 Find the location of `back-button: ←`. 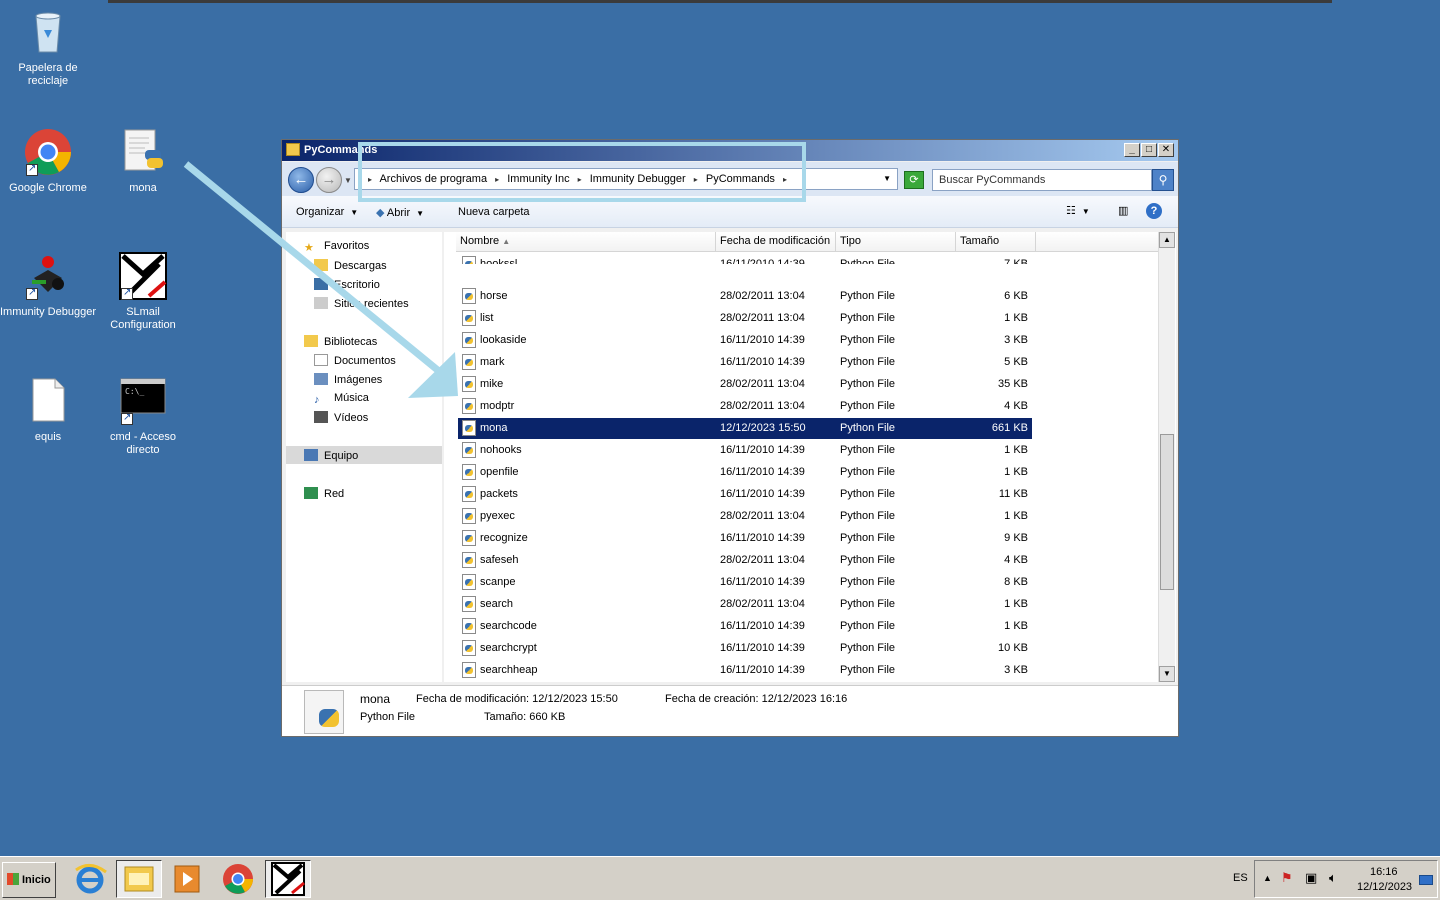

back-button: ← is located at coordinates (301, 180).